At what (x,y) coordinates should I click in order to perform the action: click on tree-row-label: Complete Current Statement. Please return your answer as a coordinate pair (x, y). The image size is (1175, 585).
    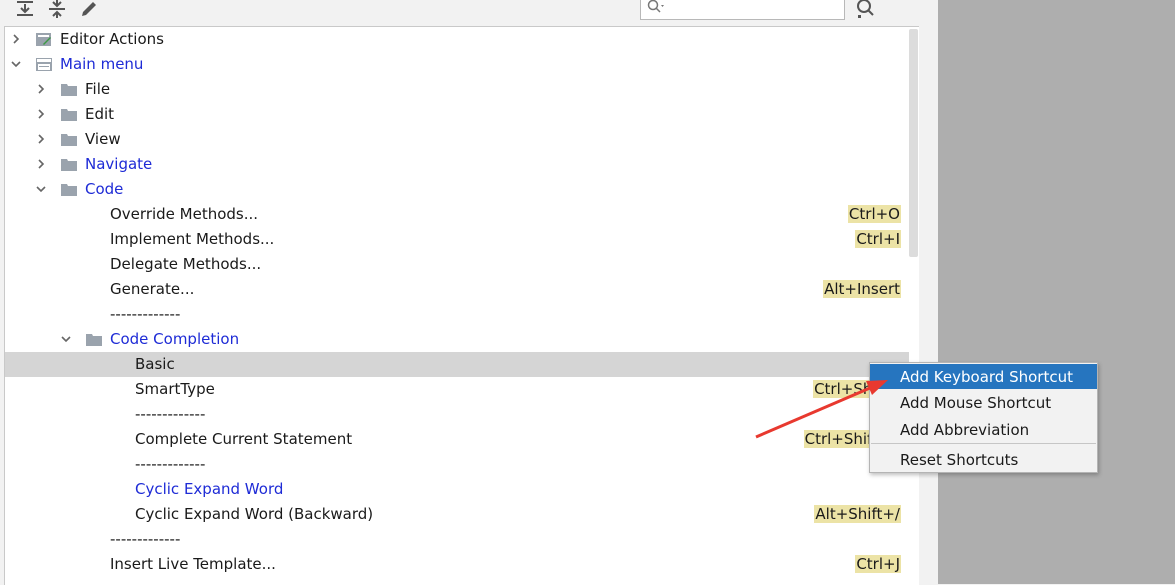
    Looking at the image, I should click on (244, 439).